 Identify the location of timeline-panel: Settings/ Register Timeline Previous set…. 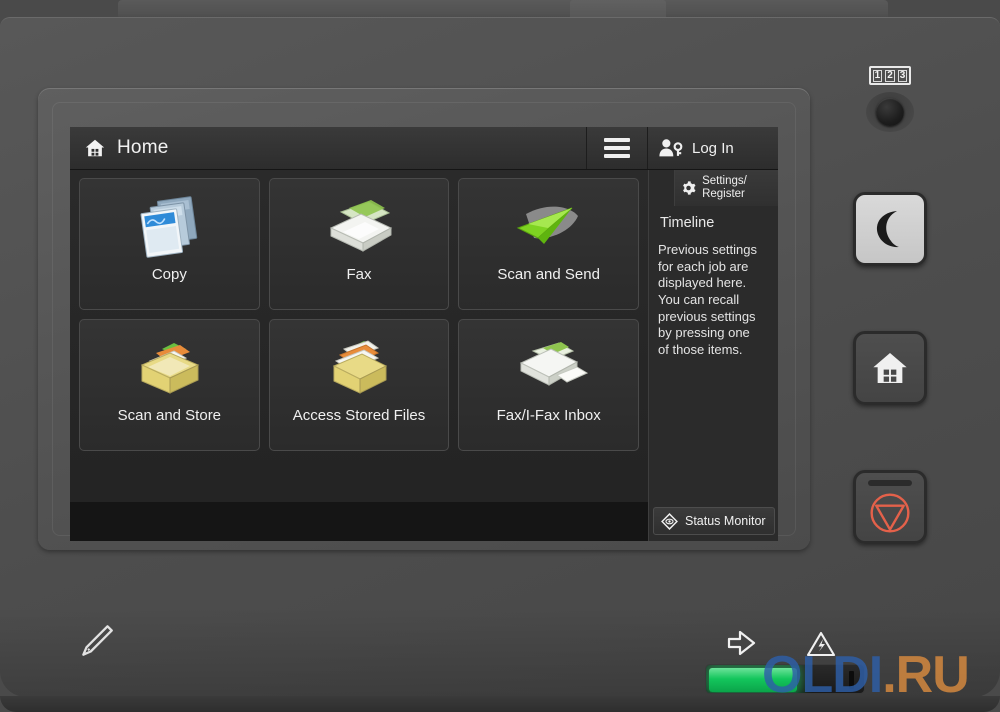
(713, 355).